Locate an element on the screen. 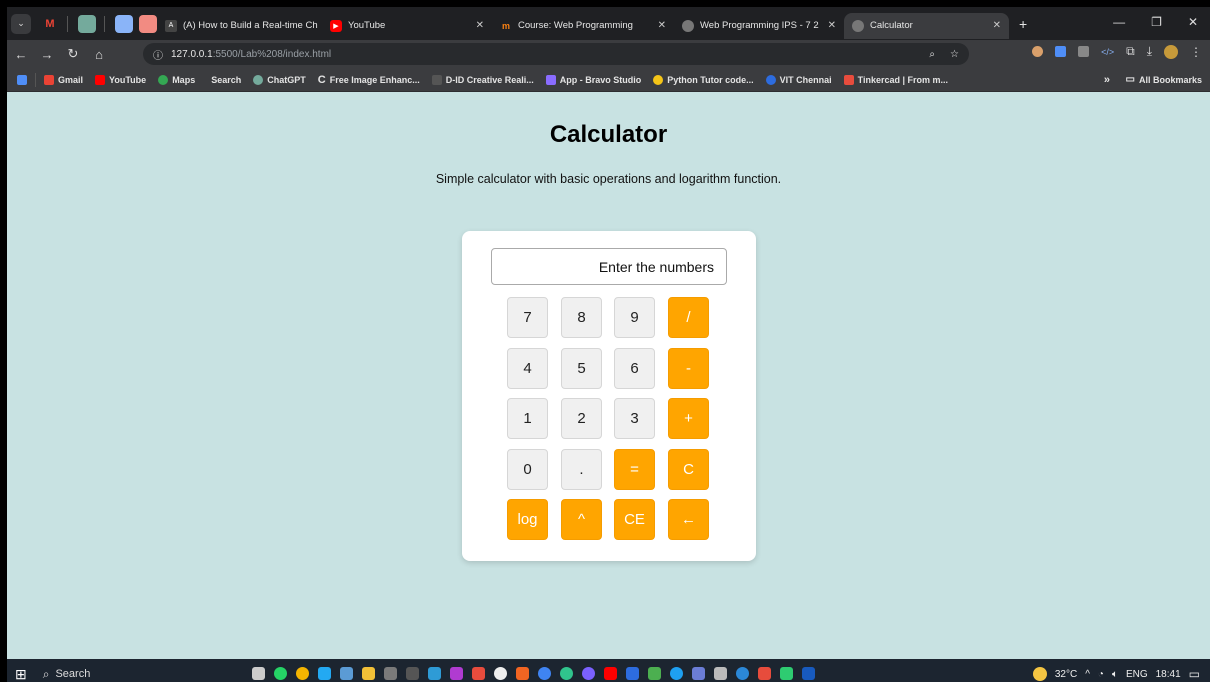 The height and width of the screenshot is (682, 1210). more-bookmarks-button: » is located at coordinates (1107, 80).